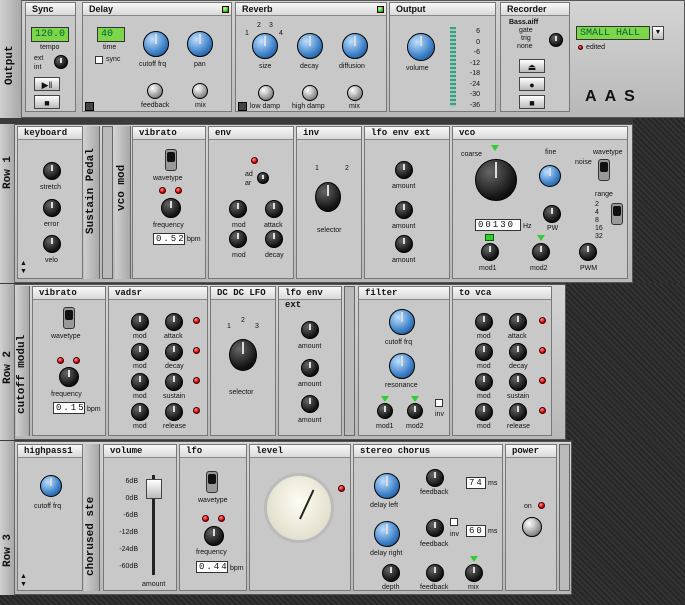  I want to click on reverb-mix-knob, so click(355, 93).